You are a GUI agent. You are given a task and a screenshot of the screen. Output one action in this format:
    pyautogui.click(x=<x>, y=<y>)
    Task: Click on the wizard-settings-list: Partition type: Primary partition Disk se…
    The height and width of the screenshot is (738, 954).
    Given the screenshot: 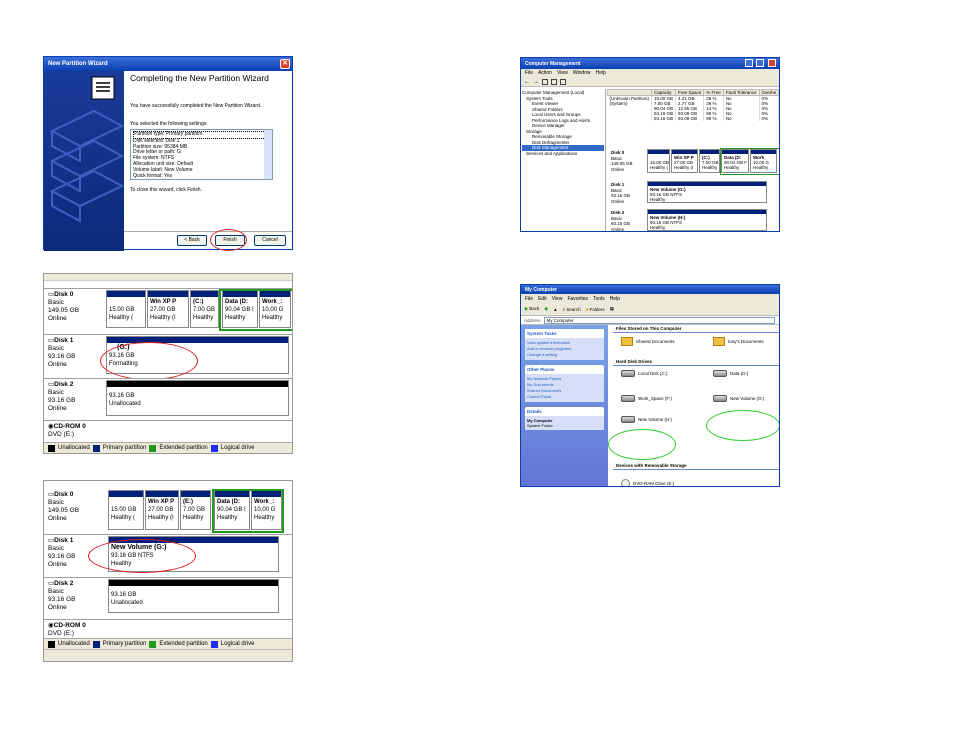 What is the action you would take?
    pyautogui.click(x=201, y=154)
    